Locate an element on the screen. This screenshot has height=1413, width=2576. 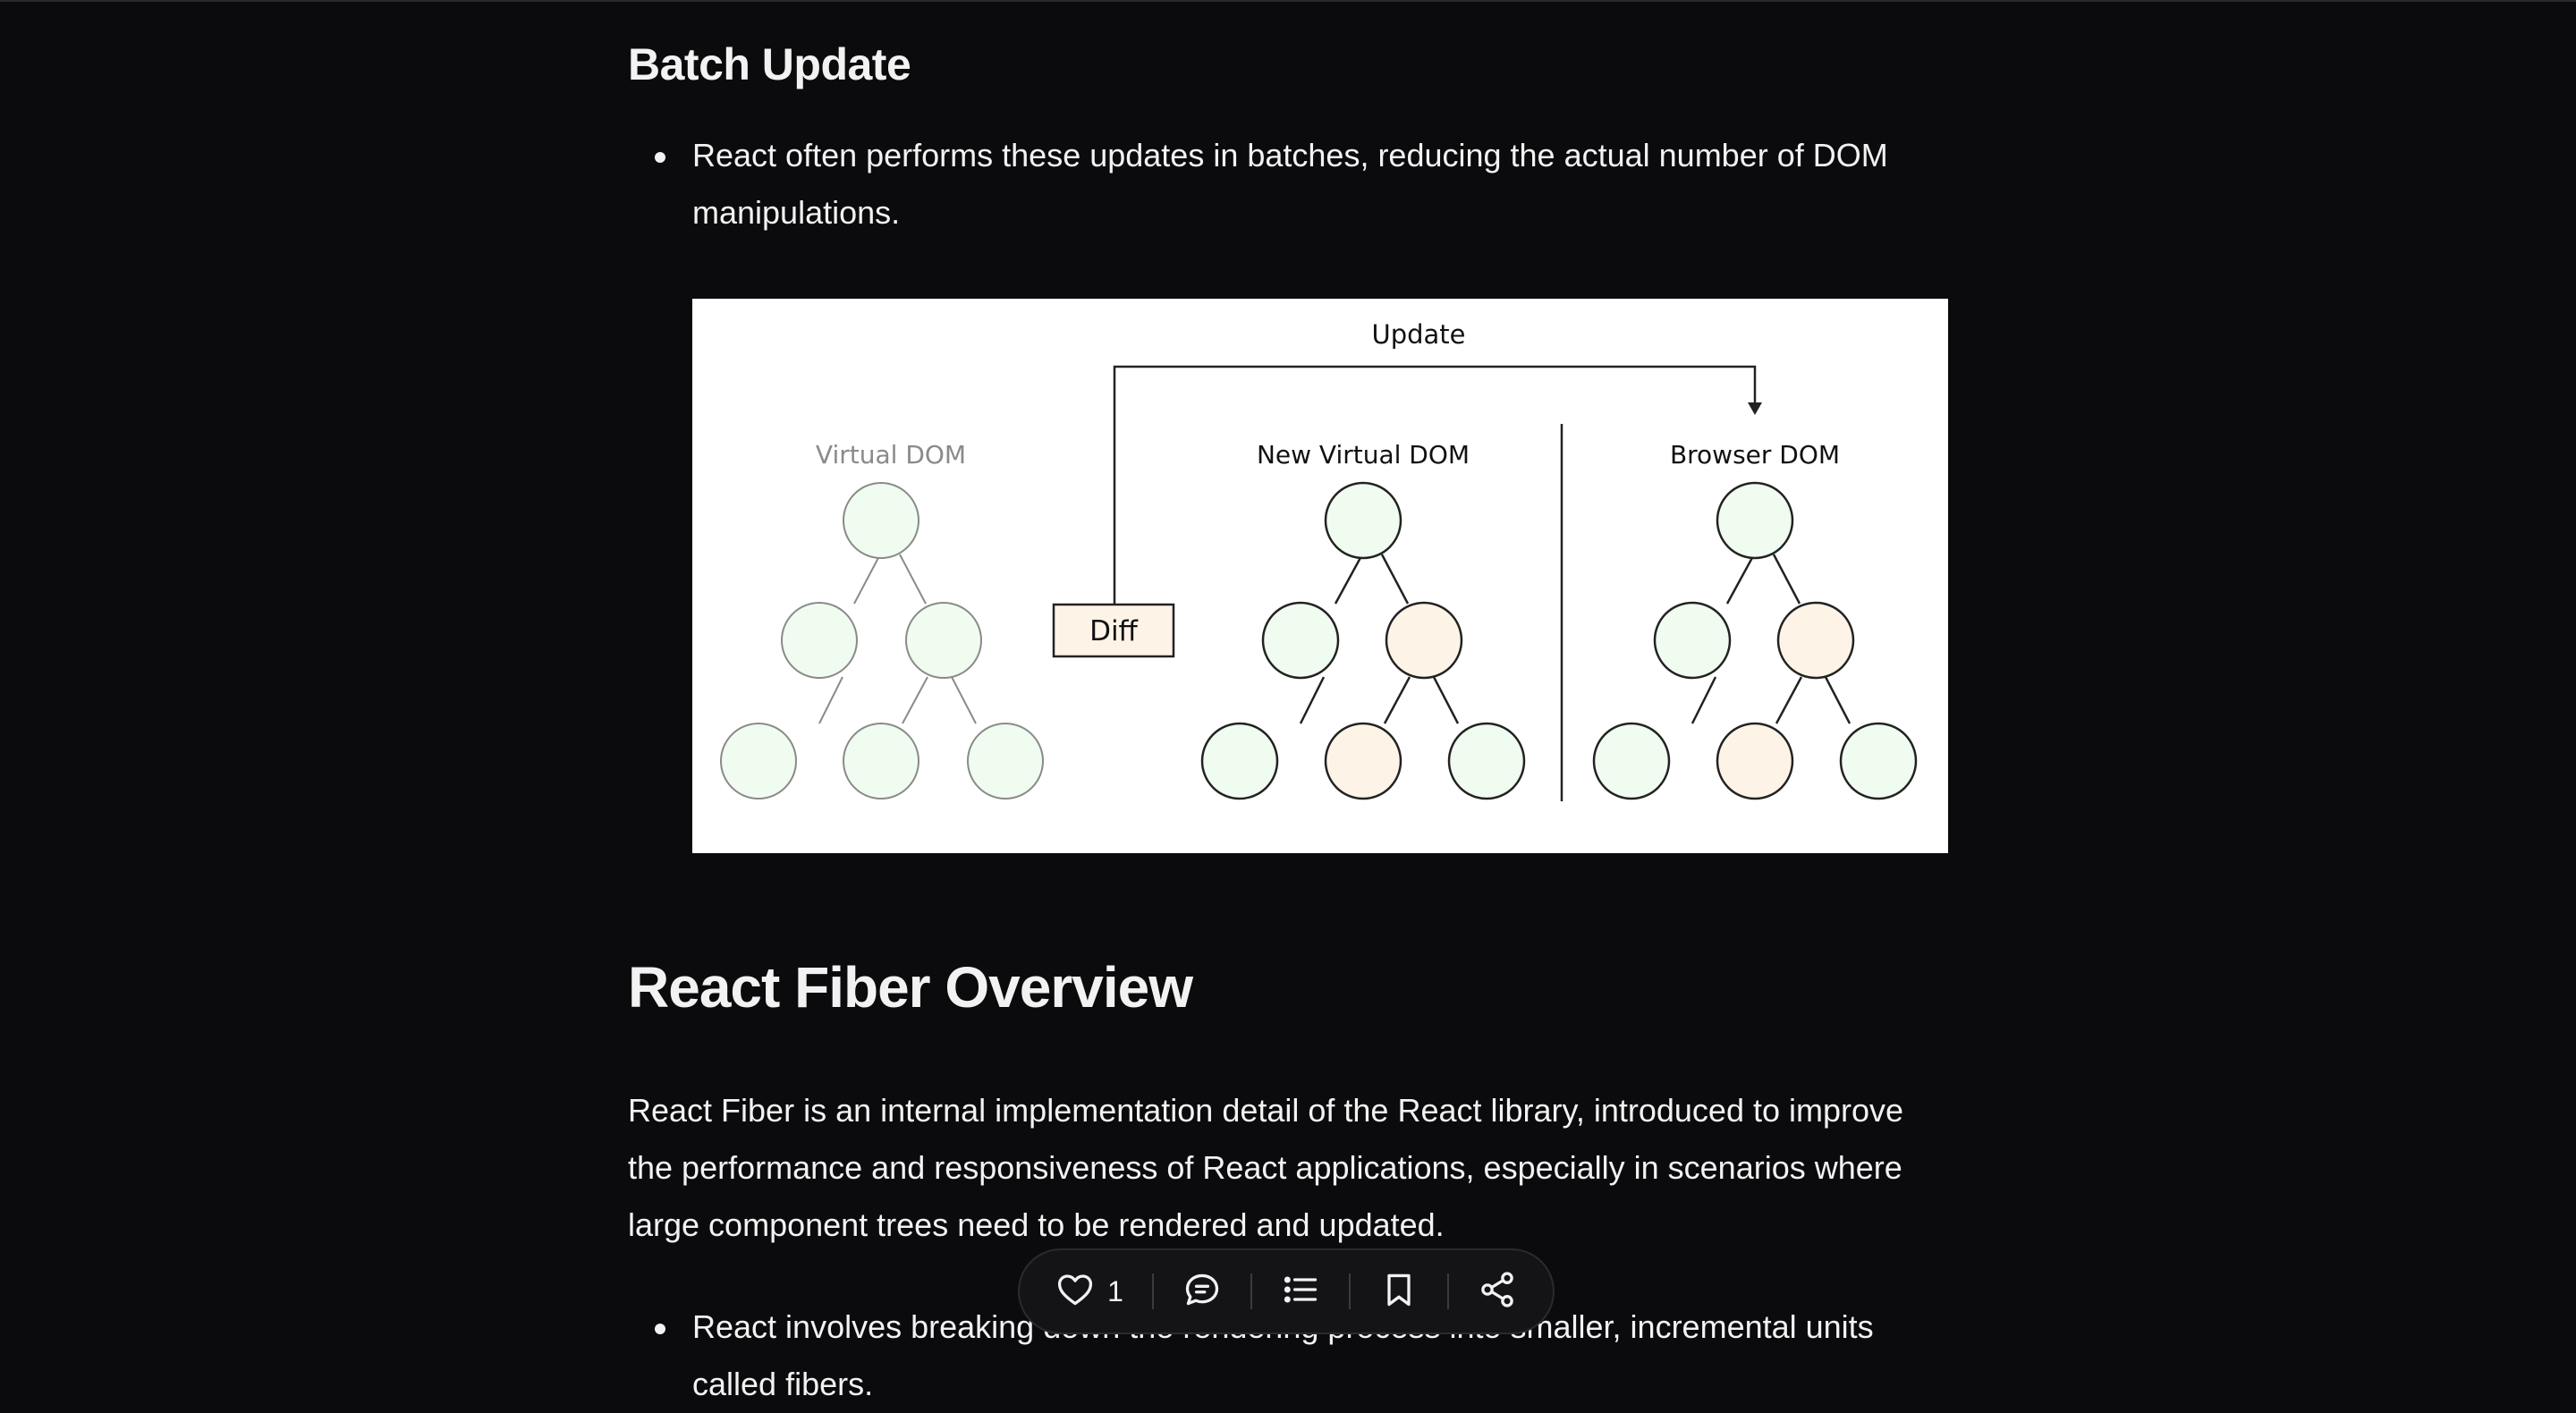
update-label: Update is located at coordinates (1418, 334).